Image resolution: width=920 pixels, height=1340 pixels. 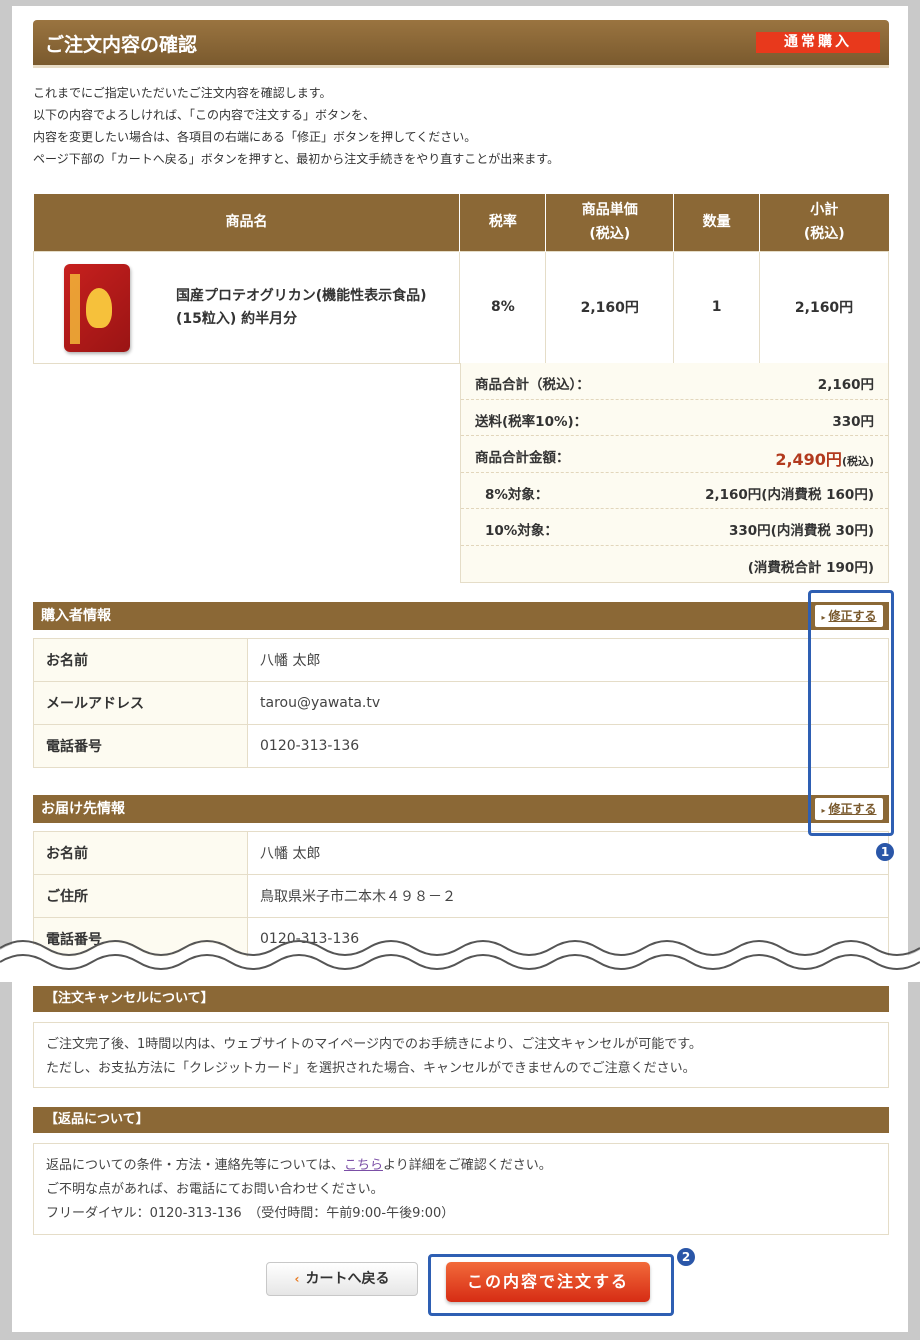 What do you see at coordinates (674, 491) in the screenshot?
I see `summary-row: 8%対象： 2,160円(内消費税 160円)` at bounding box center [674, 491].